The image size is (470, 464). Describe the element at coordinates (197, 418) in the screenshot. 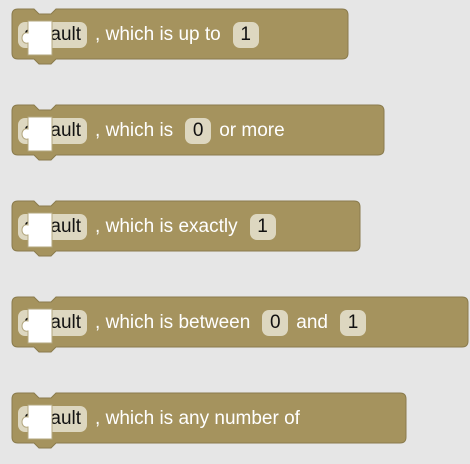

I see `block-label: , which is any number of` at that location.